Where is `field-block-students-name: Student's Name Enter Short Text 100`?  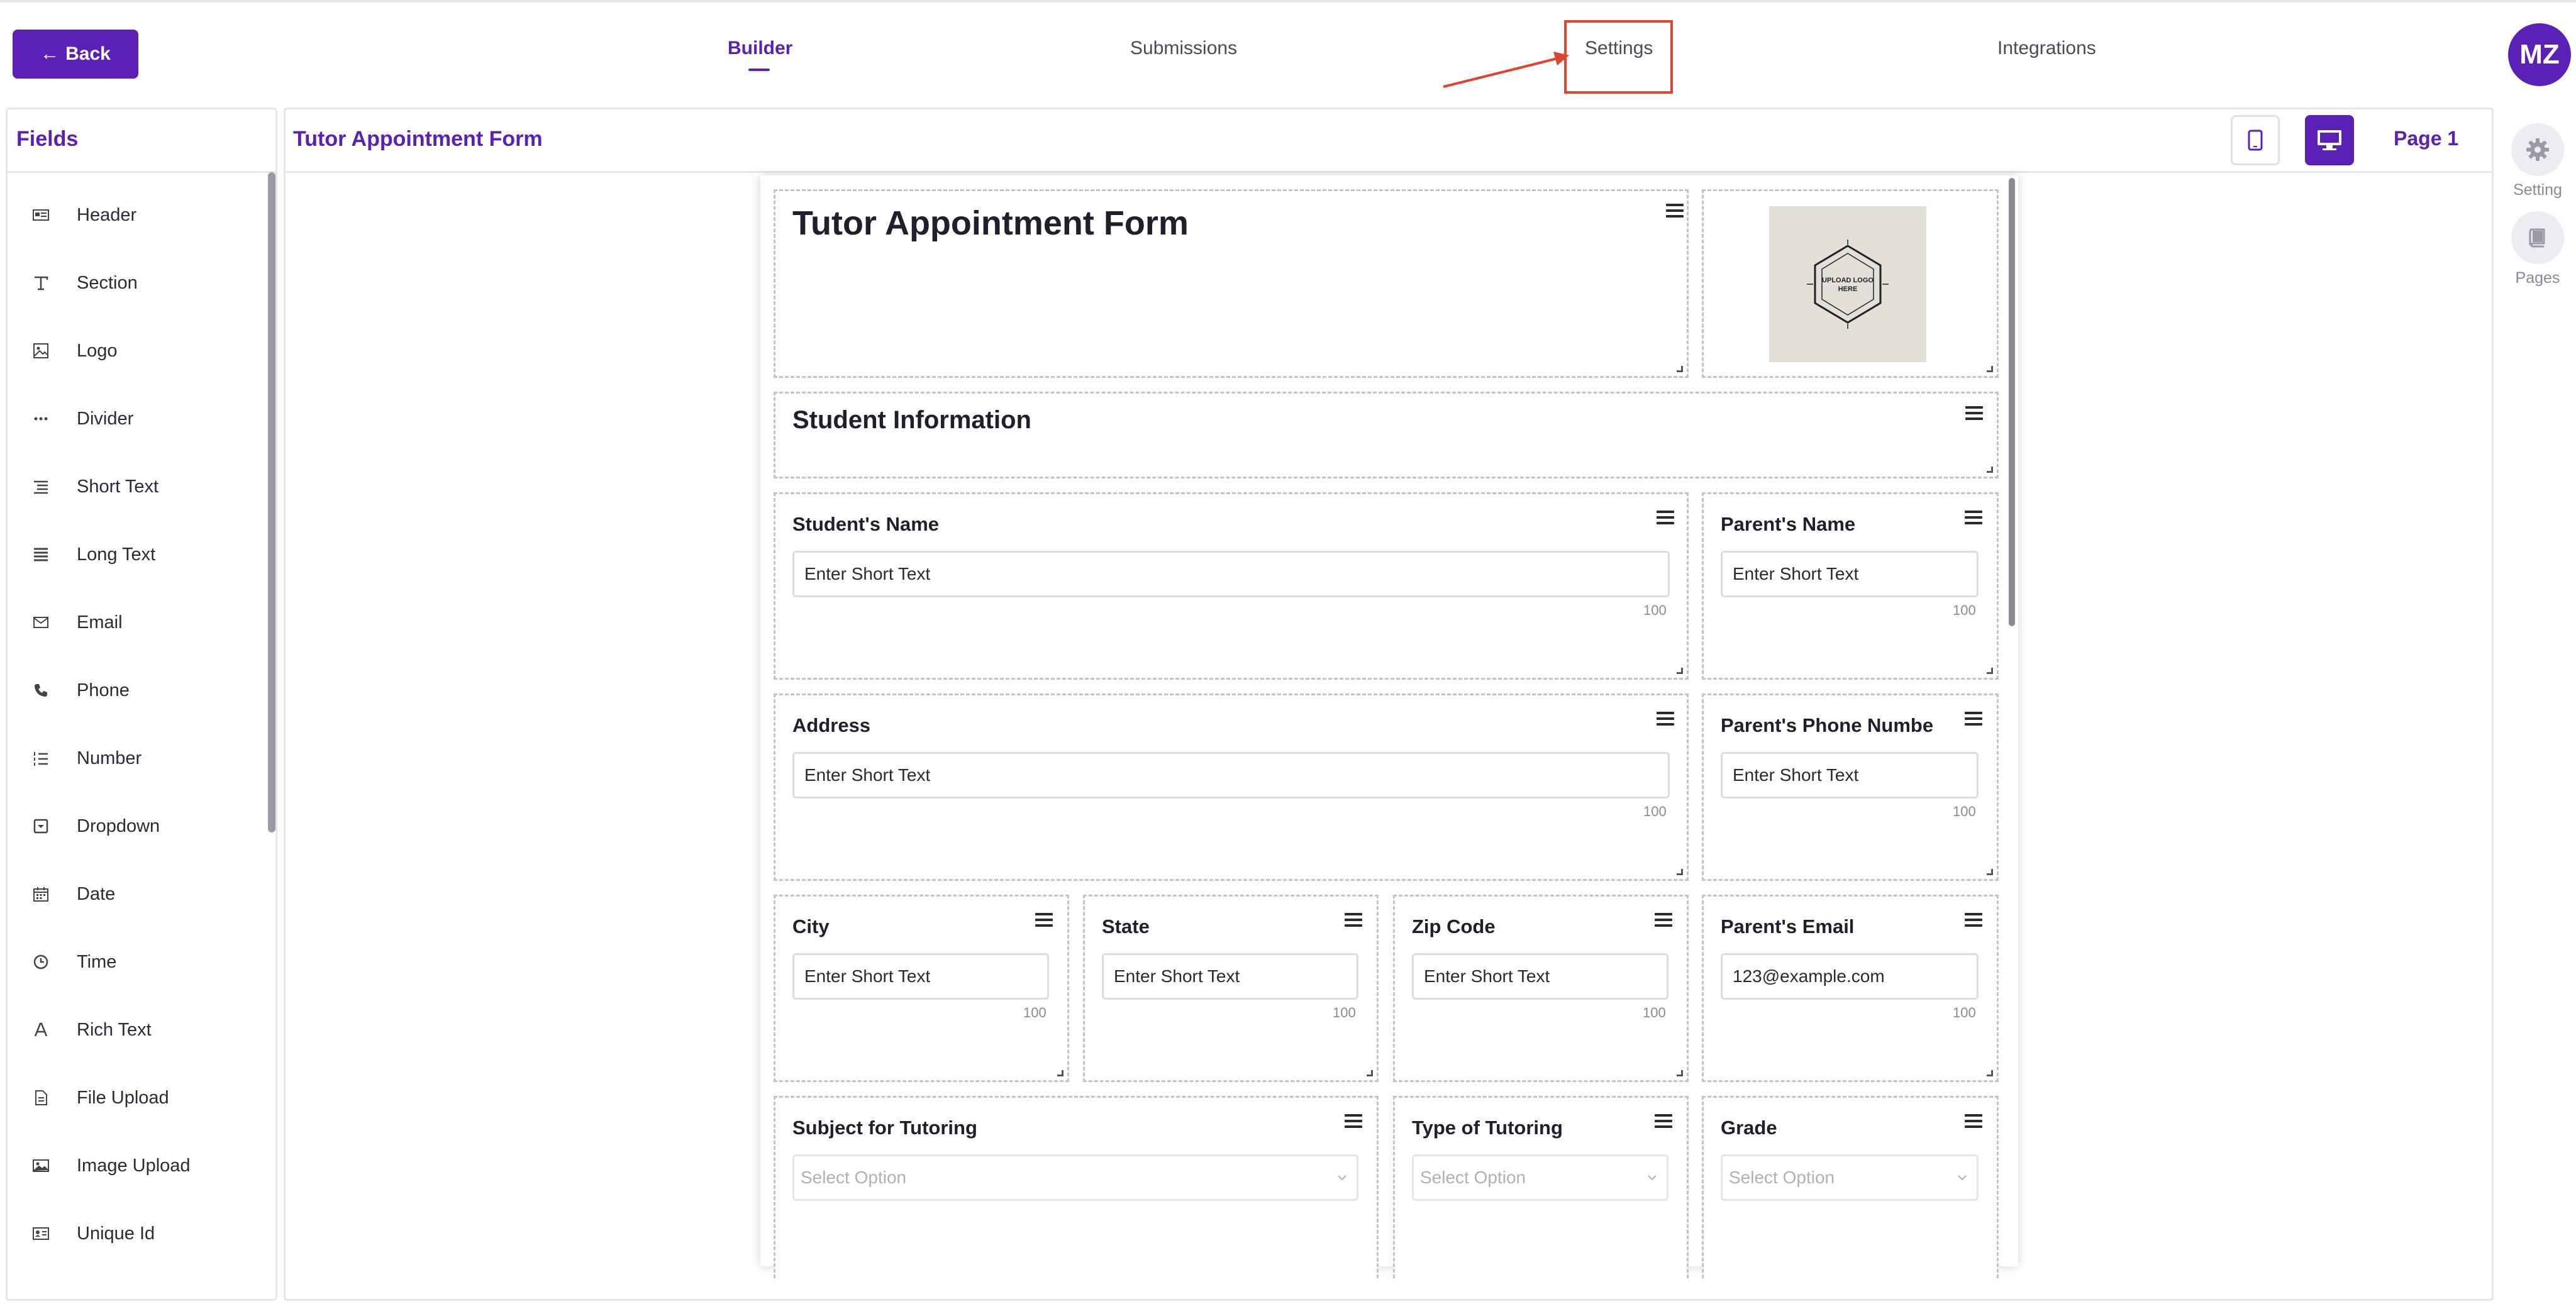 field-block-students-name: Student's Name Enter Short Text 100 is located at coordinates (1231, 586).